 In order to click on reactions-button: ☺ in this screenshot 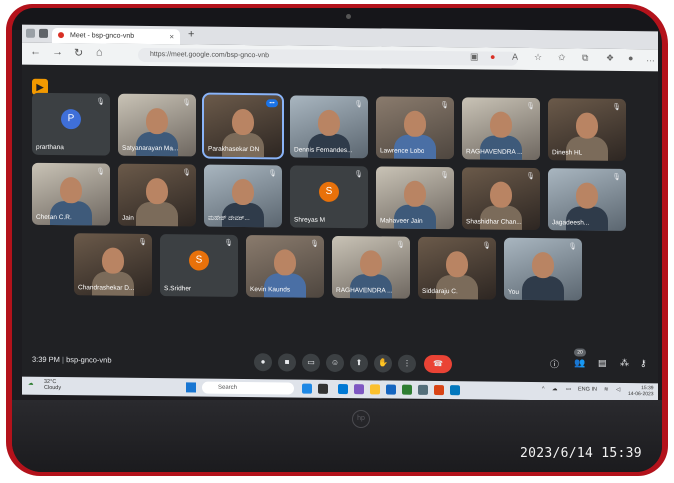, I will do `click(335, 363)`.